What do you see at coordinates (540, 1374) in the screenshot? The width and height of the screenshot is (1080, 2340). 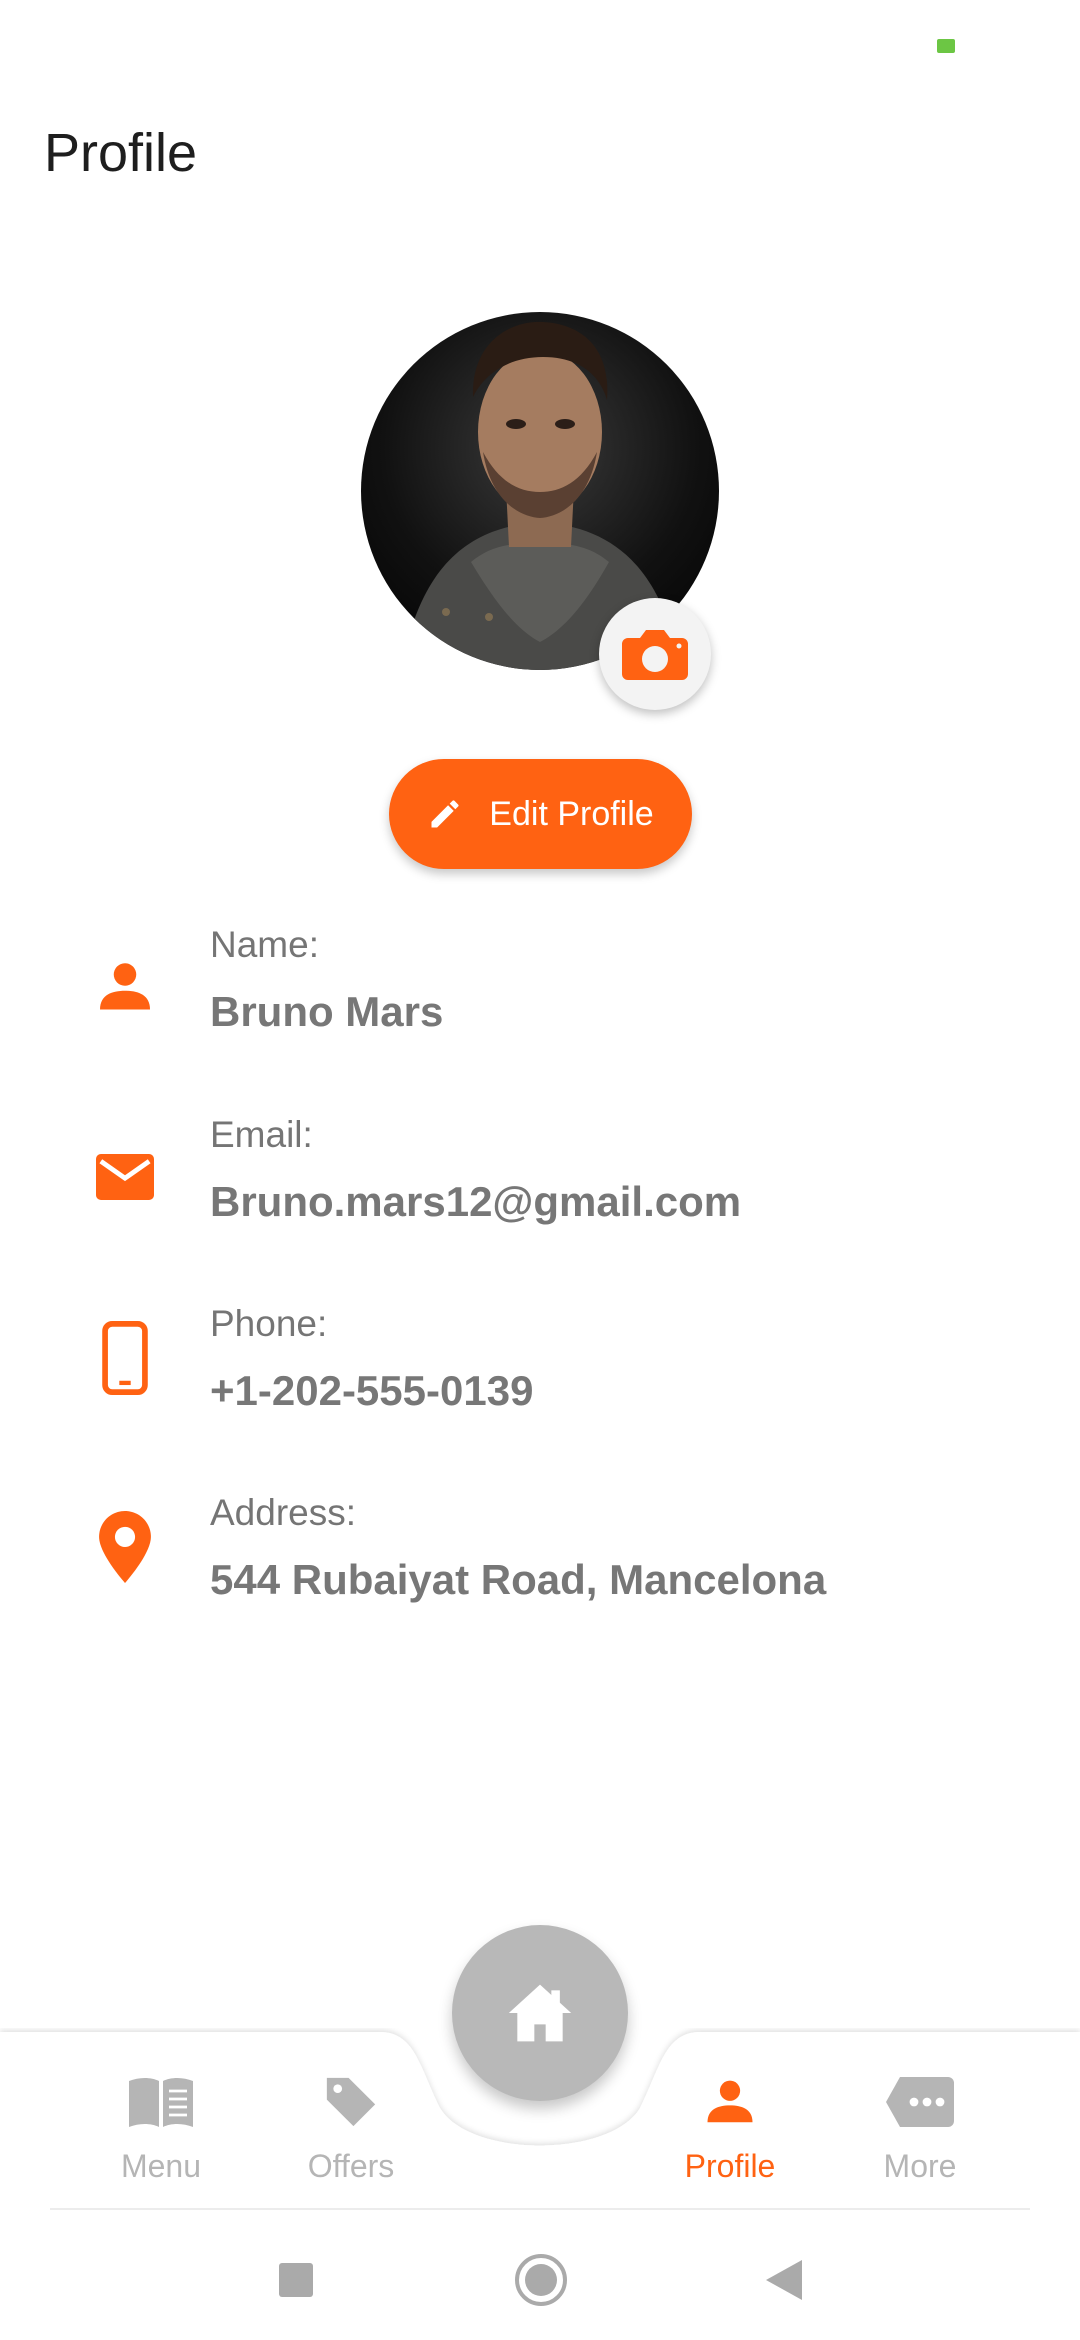 I see `info-row-phone: Phone: +1-202-555-0139` at bounding box center [540, 1374].